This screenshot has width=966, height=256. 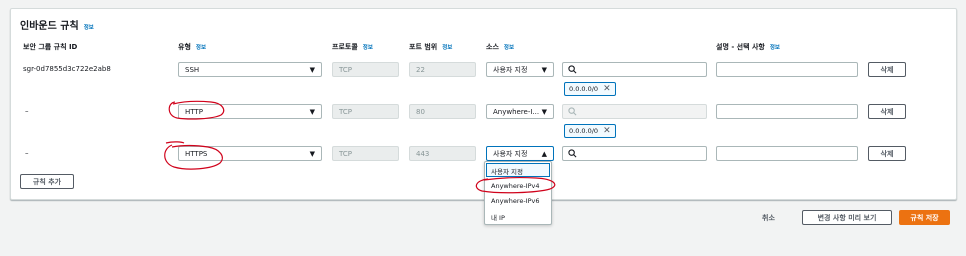 What do you see at coordinates (423, 47) in the screenshot?
I see `header-port-label: 포트 범위` at bounding box center [423, 47].